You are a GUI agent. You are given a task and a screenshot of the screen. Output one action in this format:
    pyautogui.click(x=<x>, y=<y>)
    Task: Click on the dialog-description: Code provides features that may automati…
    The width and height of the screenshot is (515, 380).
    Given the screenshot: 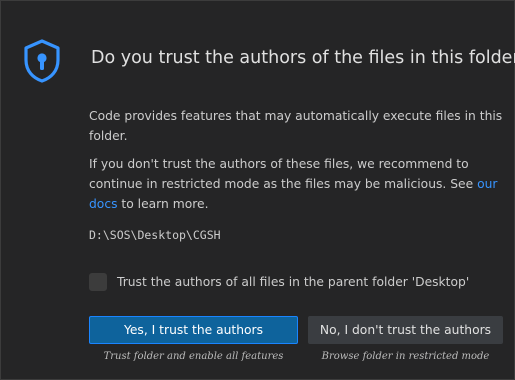 What is the action you would take?
    pyautogui.click(x=296, y=126)
    